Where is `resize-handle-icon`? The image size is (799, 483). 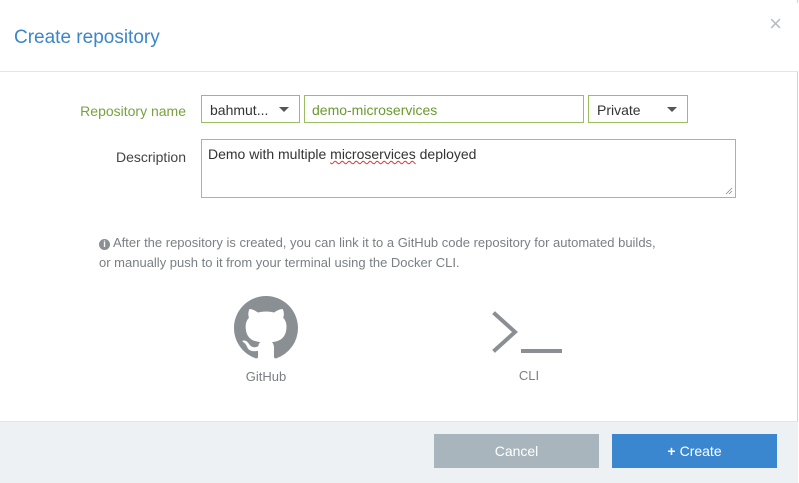
resize-handle-icon is located at coordinates (729, 191).